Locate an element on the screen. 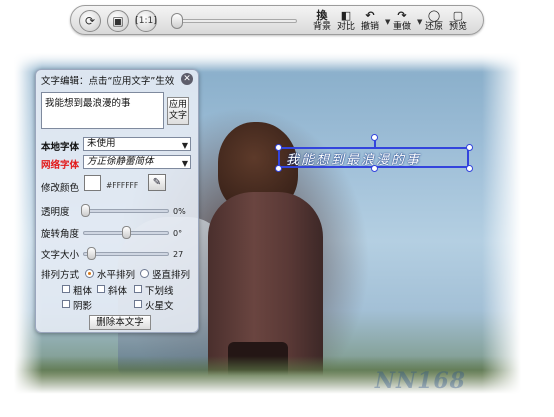 The height and width of the screenshot is (417, 554). close-icon: ✕ is located at coordinates (187, 79).